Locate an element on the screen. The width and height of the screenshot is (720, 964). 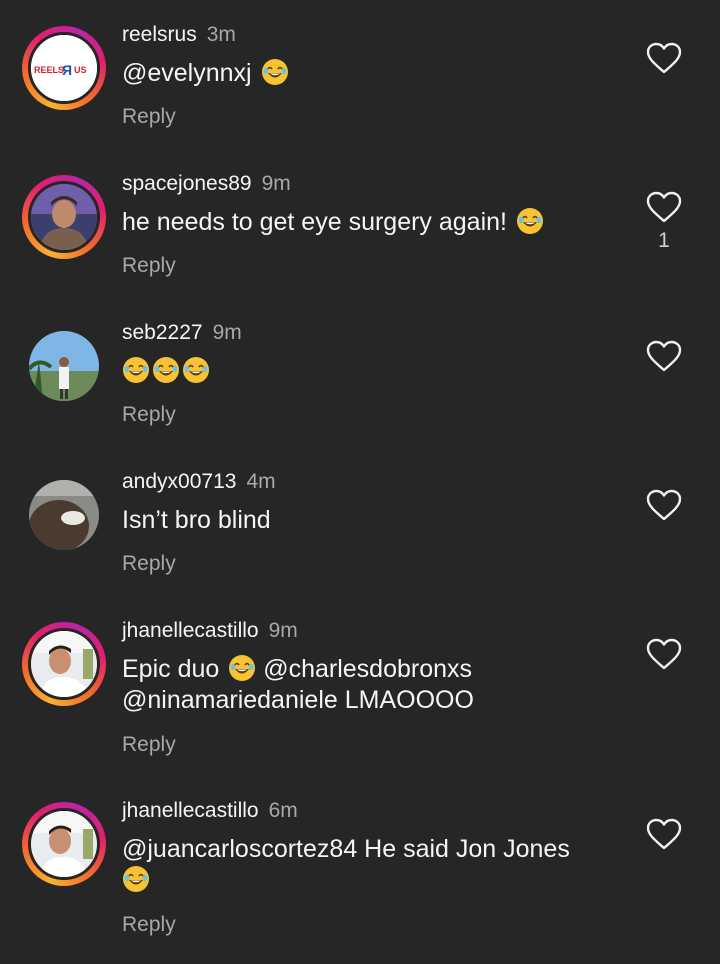
comment-text: @evelynnxj is located at coordinates (377, 73).